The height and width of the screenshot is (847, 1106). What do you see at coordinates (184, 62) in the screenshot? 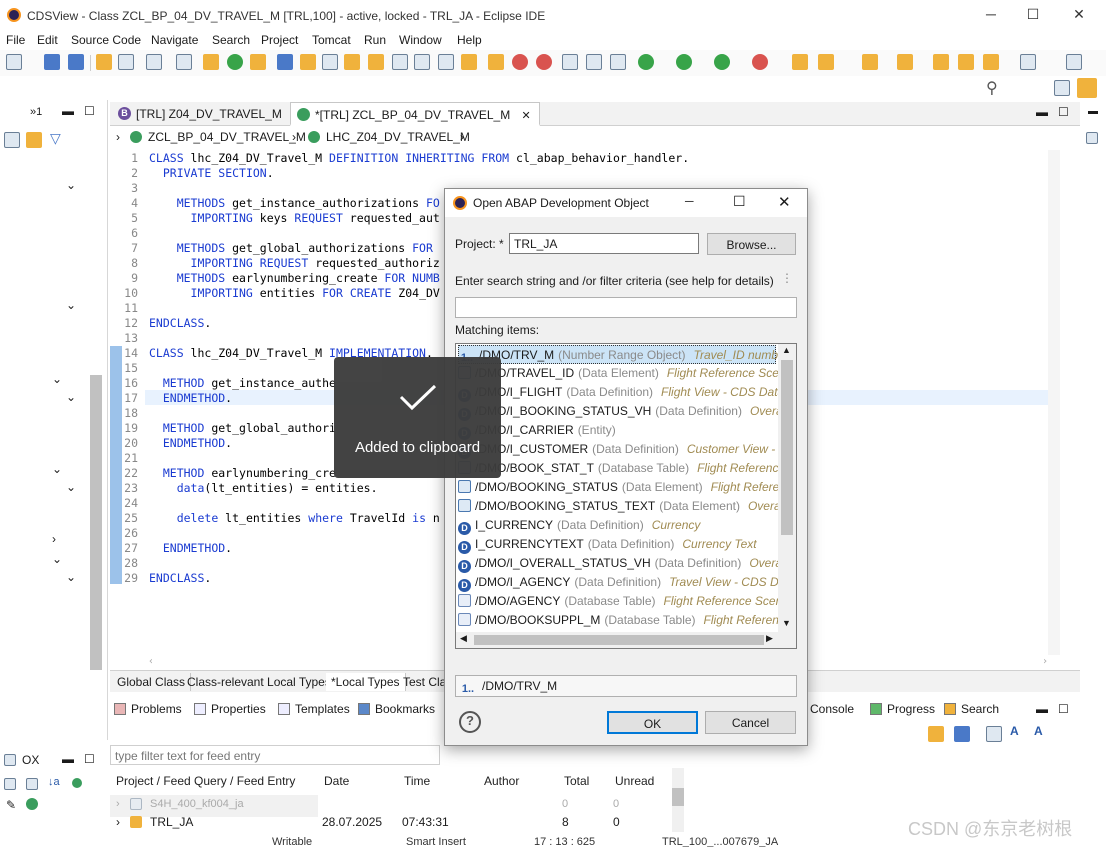
I see `link-icon` at bounding box center [184, 62].